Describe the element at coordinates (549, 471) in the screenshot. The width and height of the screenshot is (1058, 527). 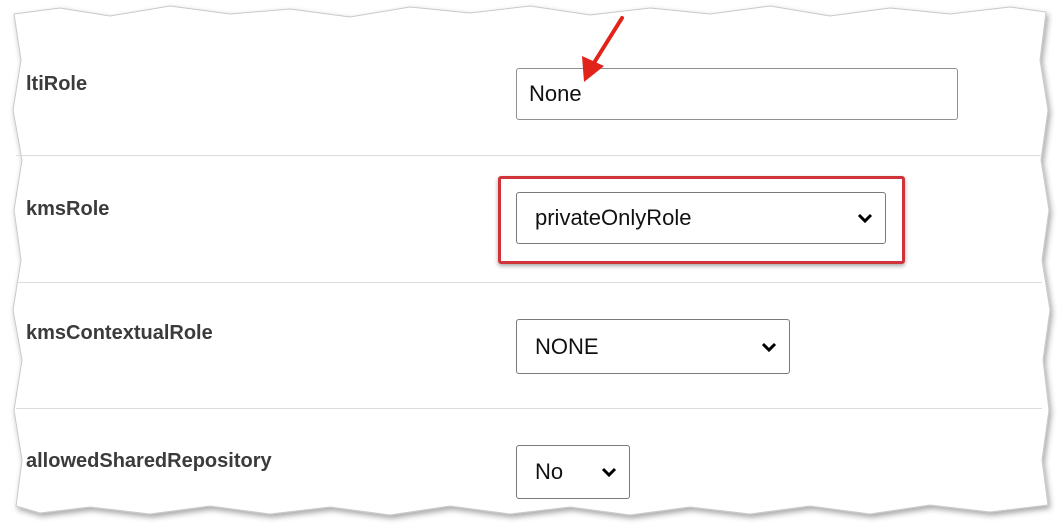
I see `allowedsharedrepository-selected-value: No` at that location.